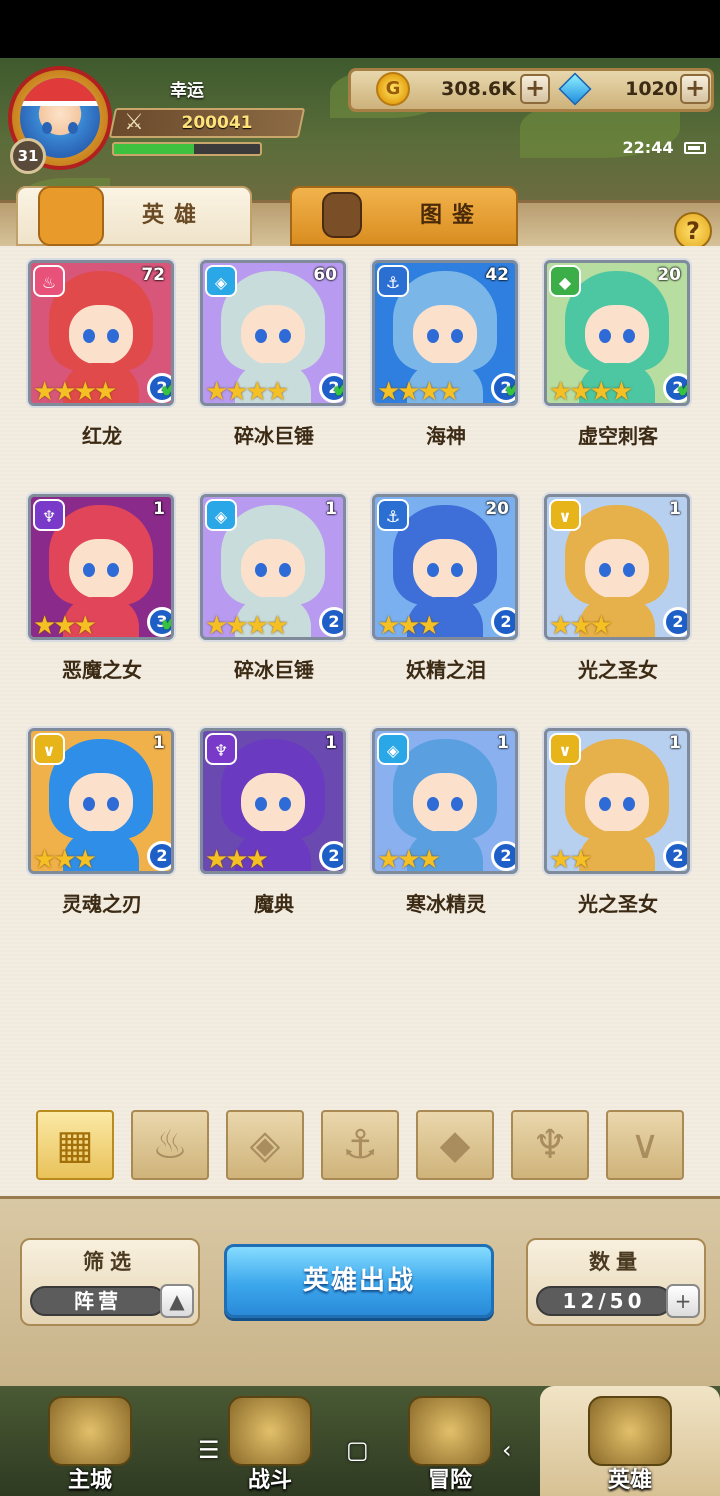 The image size is (720, 1496). What do you see at coordinates (269, 1480) in the screenshot?
I see `nav-label: 战斗` at bounding box center [269, 1480].